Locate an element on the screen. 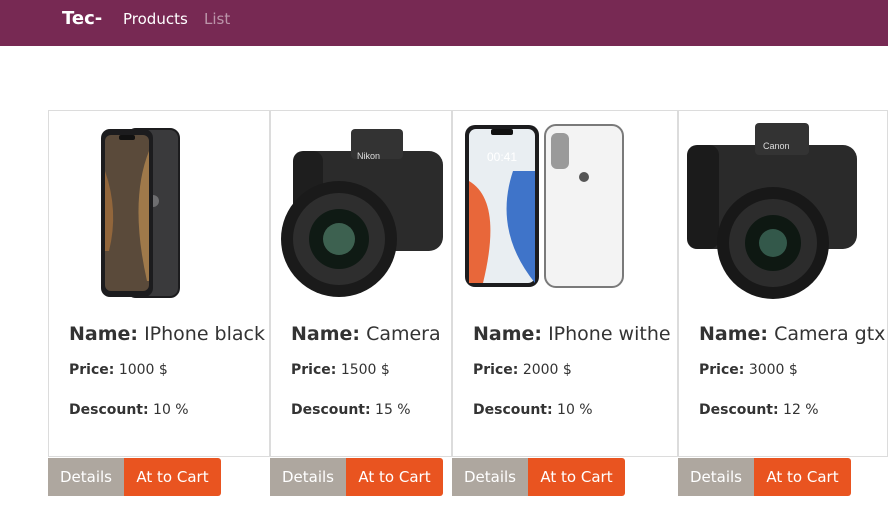 The width and height of the screenshot is (888, 530). nav-link-list: List is located at coordinates (217, 19).